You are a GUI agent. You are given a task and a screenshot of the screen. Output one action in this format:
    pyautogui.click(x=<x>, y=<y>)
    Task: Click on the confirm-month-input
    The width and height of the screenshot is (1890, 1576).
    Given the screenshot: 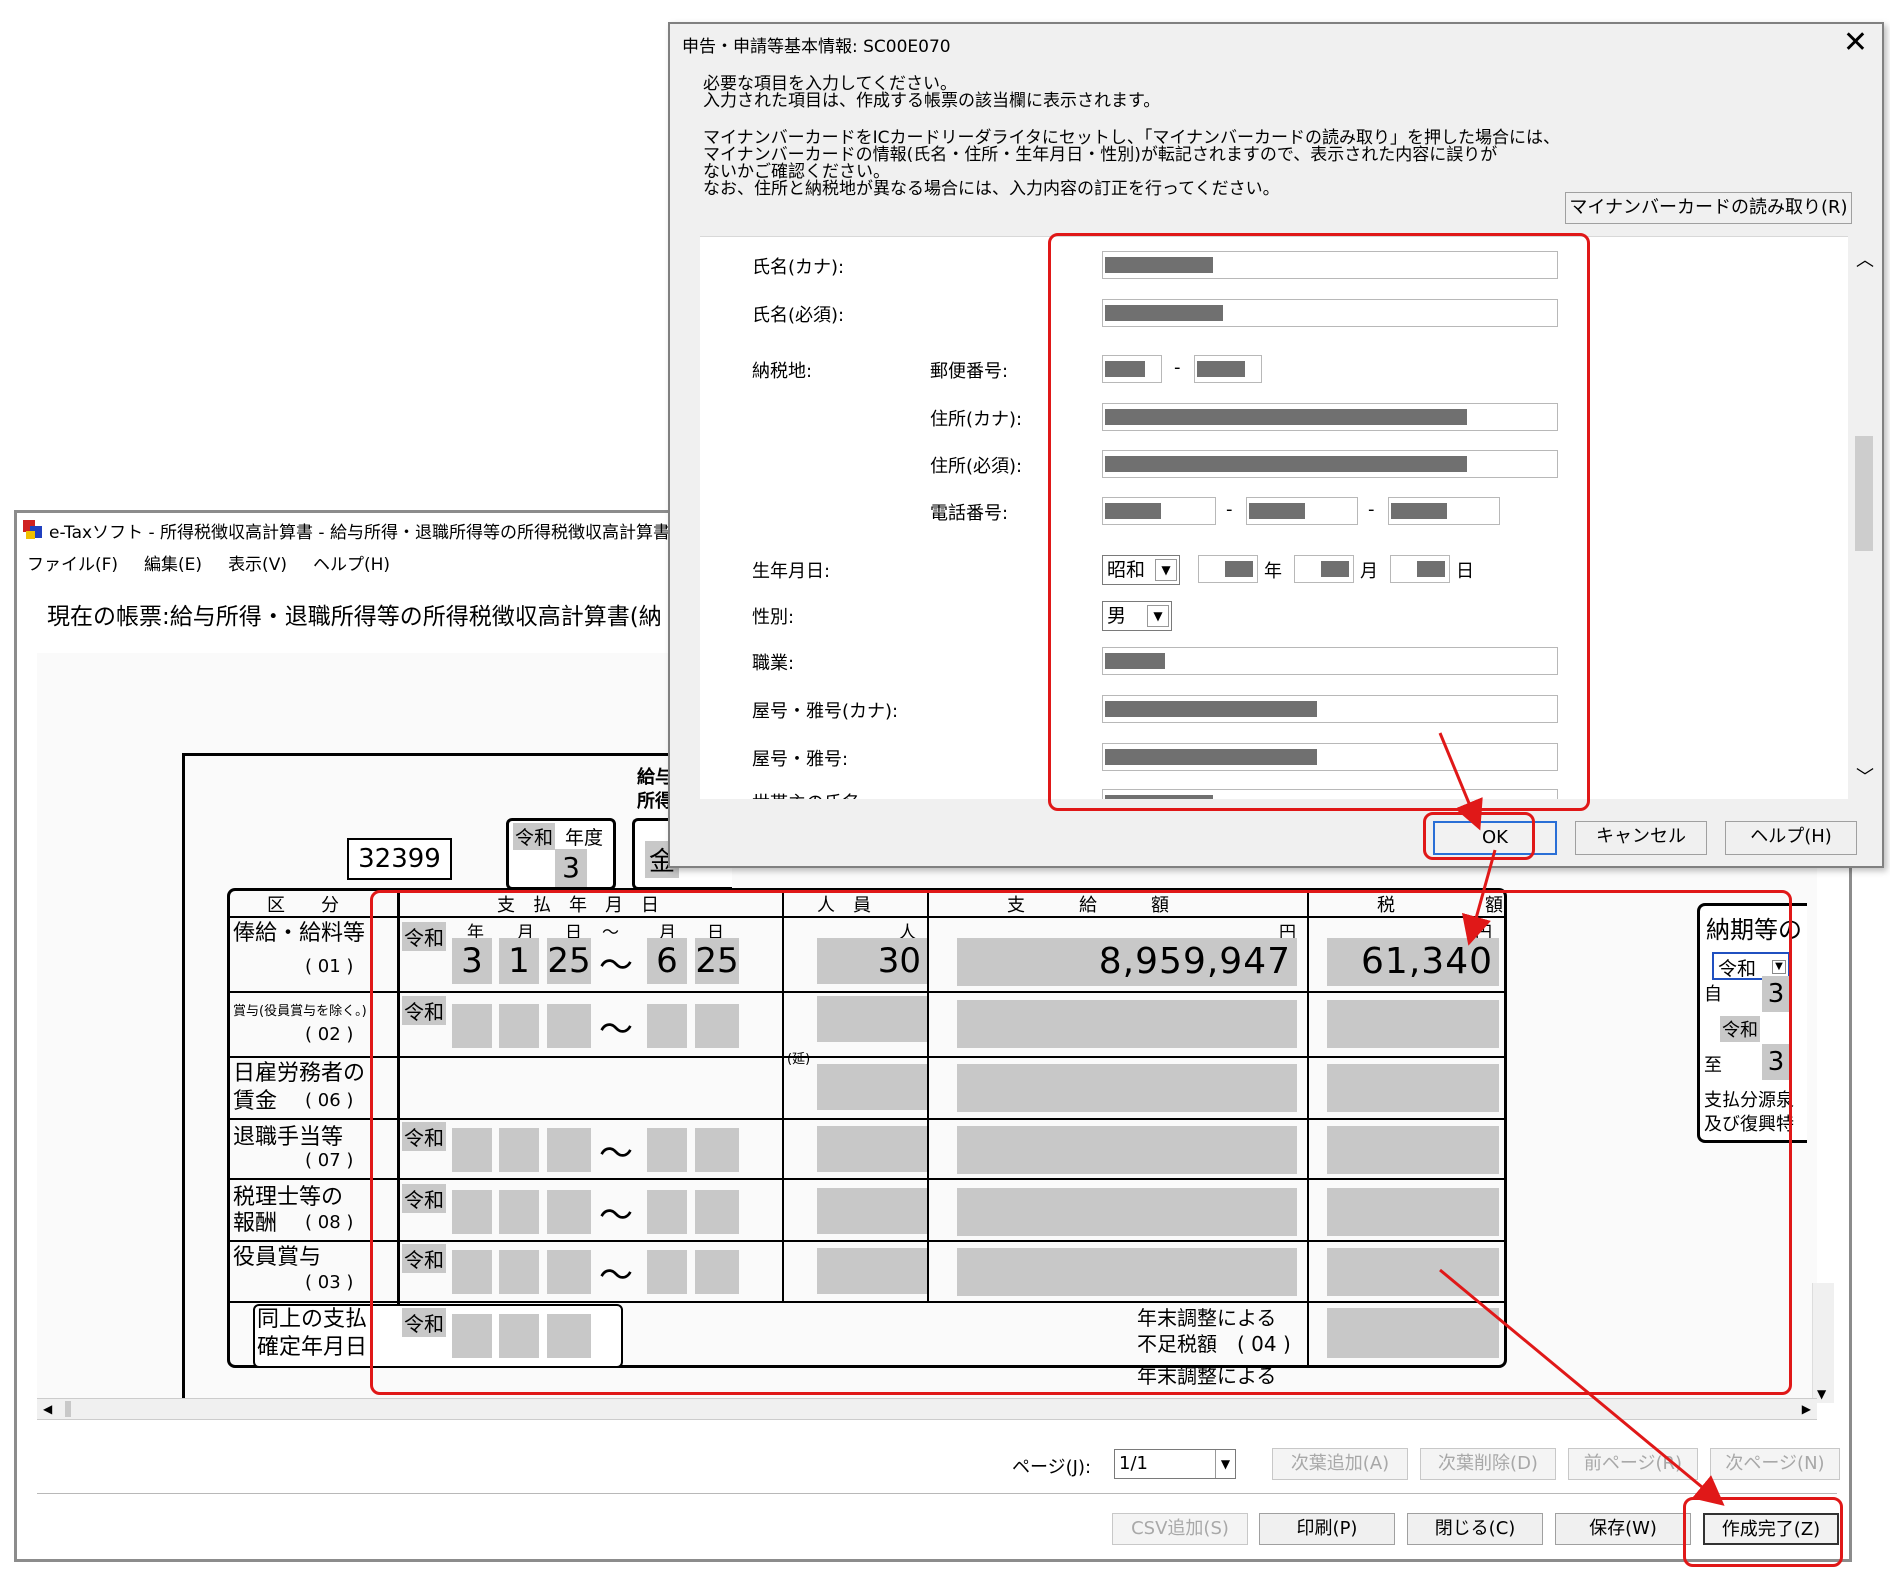 What is the action you would take?
    pyautogui.click(x=519, y=1336)
    